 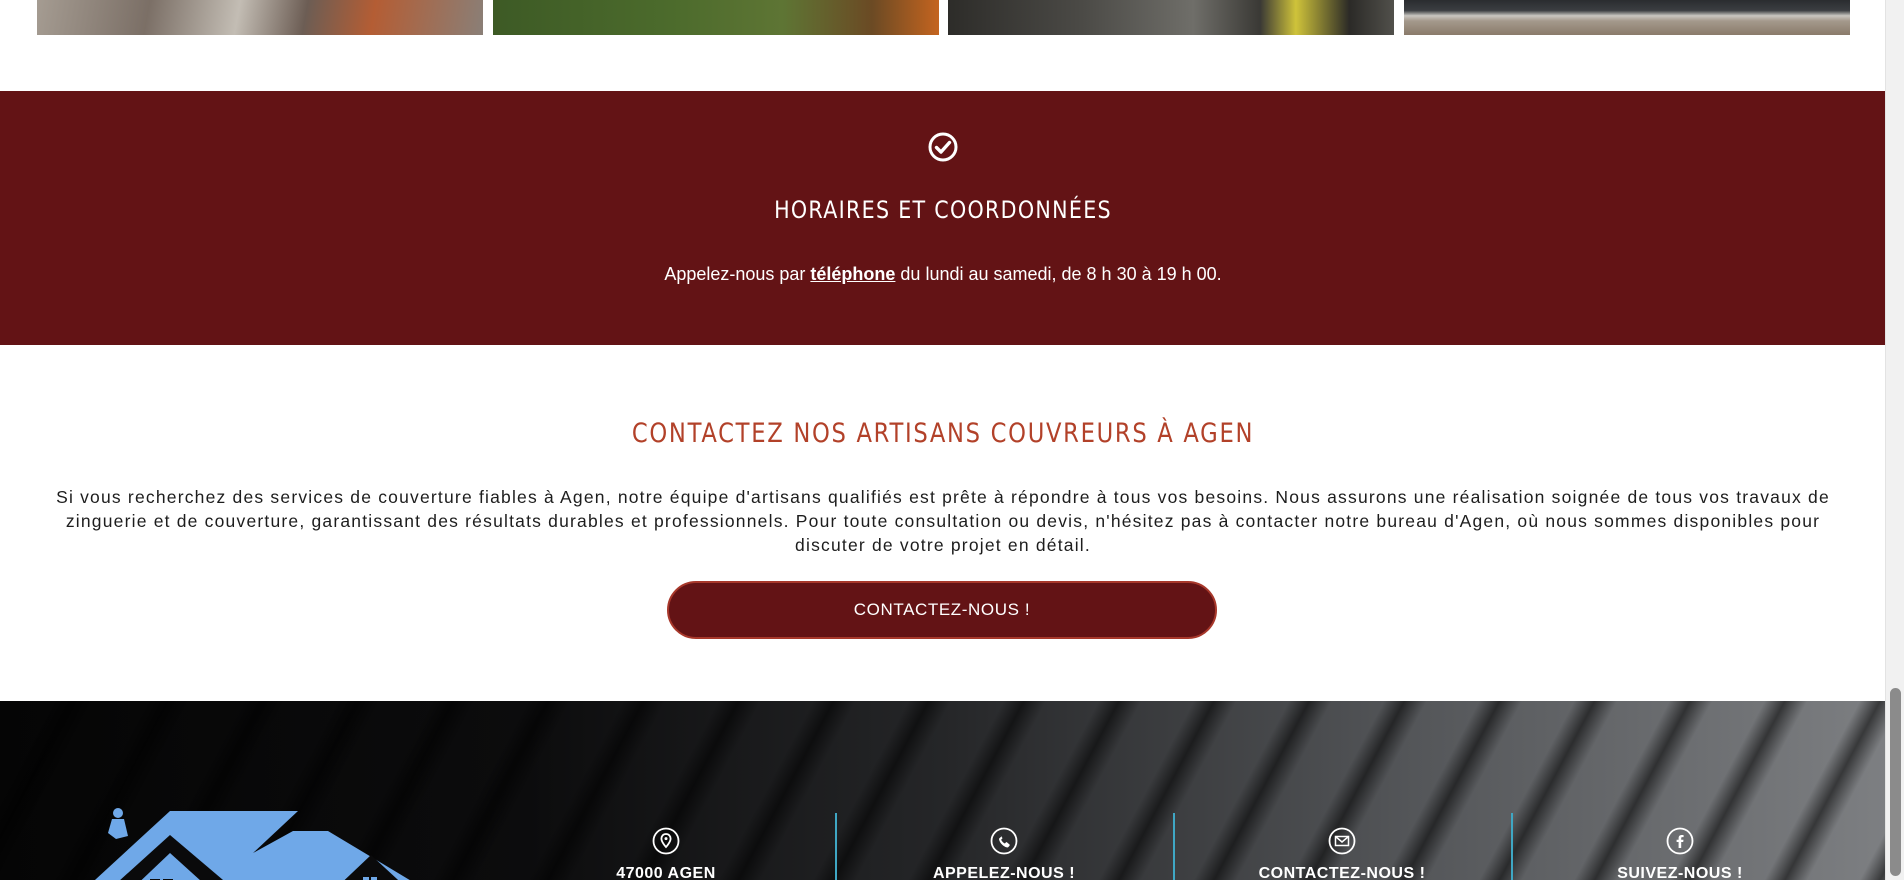 I want to click on vertical-scrollbar, so click(x=1894, y=440).